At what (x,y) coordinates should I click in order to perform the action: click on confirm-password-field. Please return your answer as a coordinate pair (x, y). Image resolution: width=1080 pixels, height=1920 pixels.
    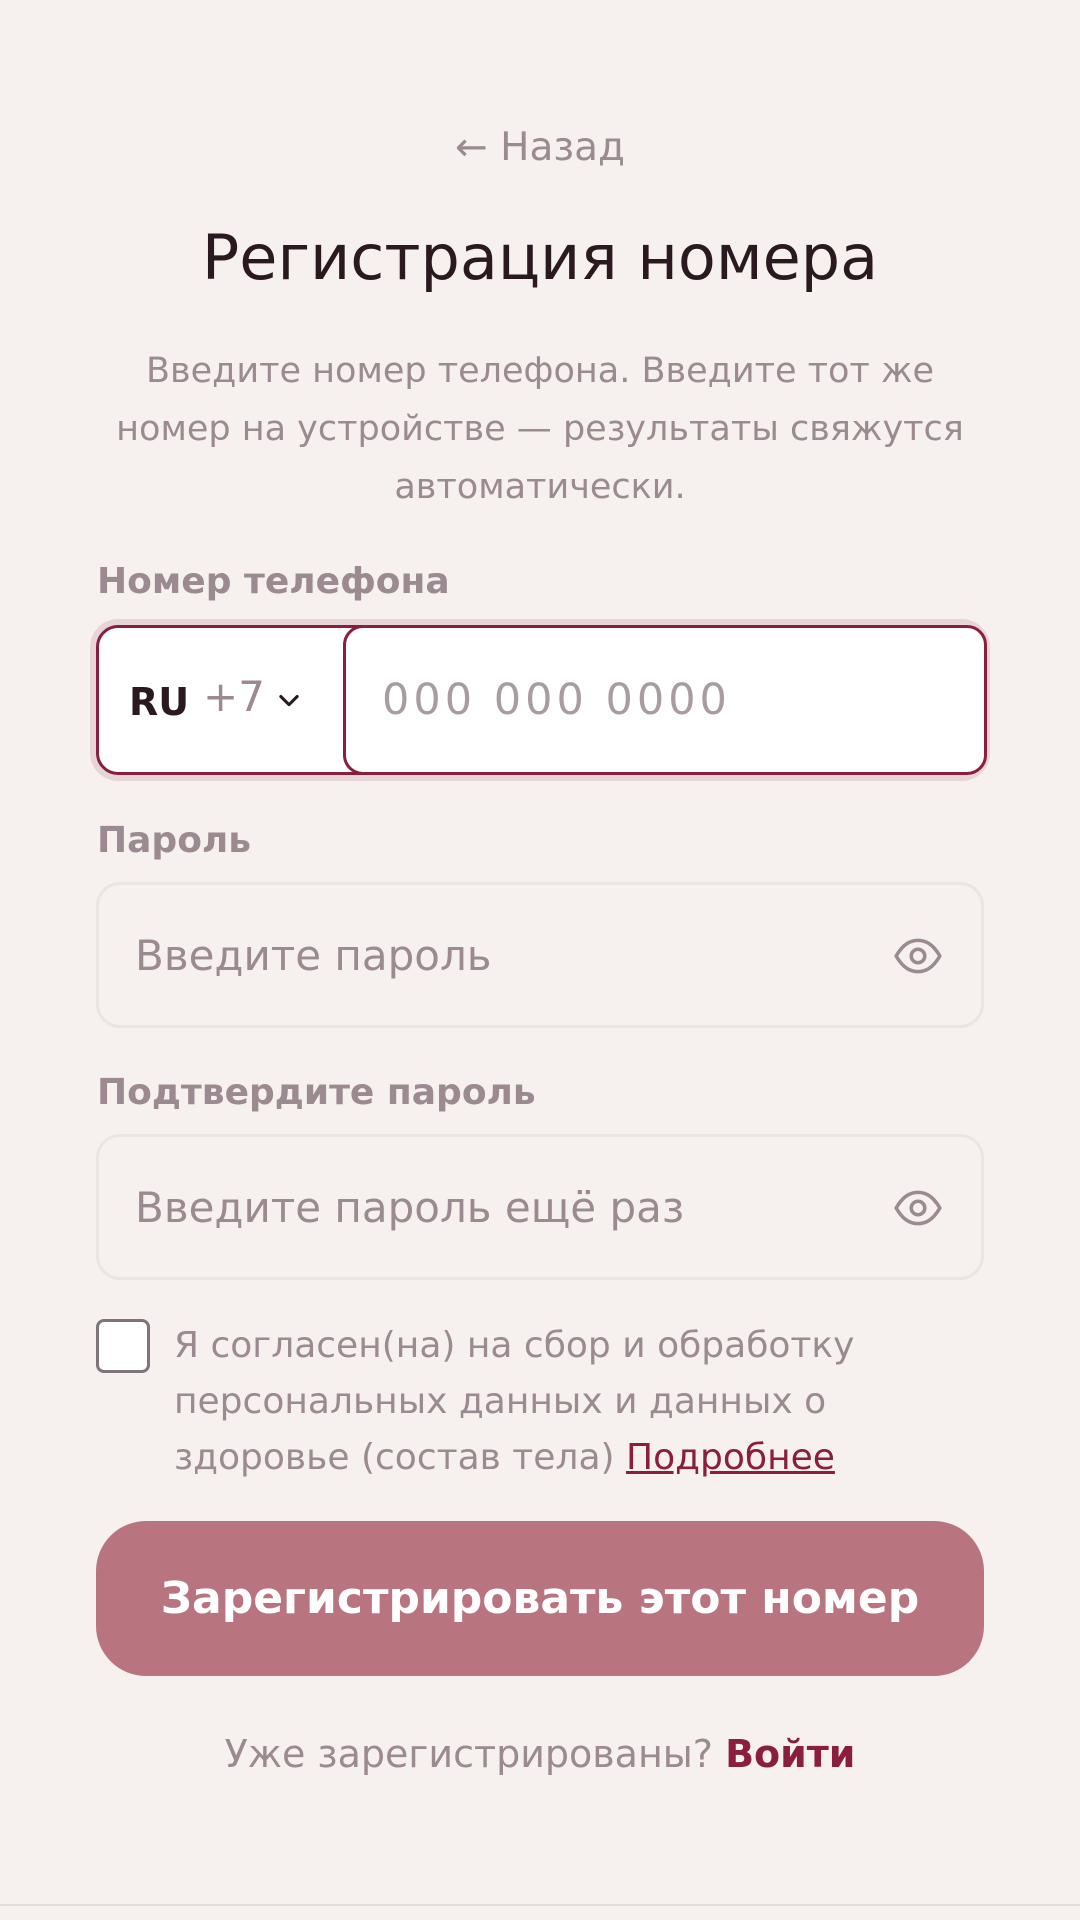
    Looking at the image, I should click on (540, 1207).